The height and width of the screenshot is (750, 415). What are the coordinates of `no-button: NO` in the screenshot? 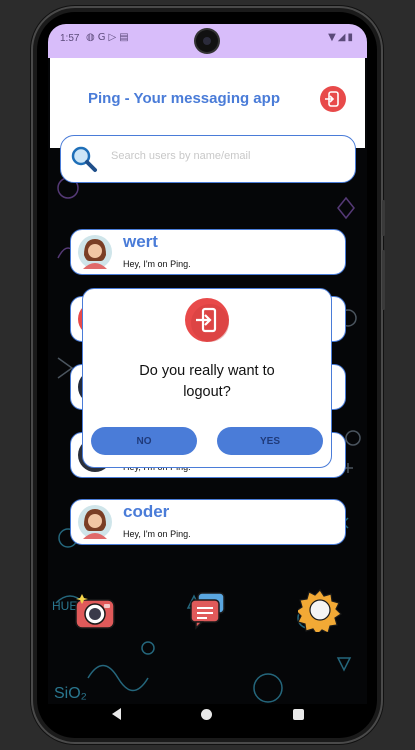 It's located at (144, 441).